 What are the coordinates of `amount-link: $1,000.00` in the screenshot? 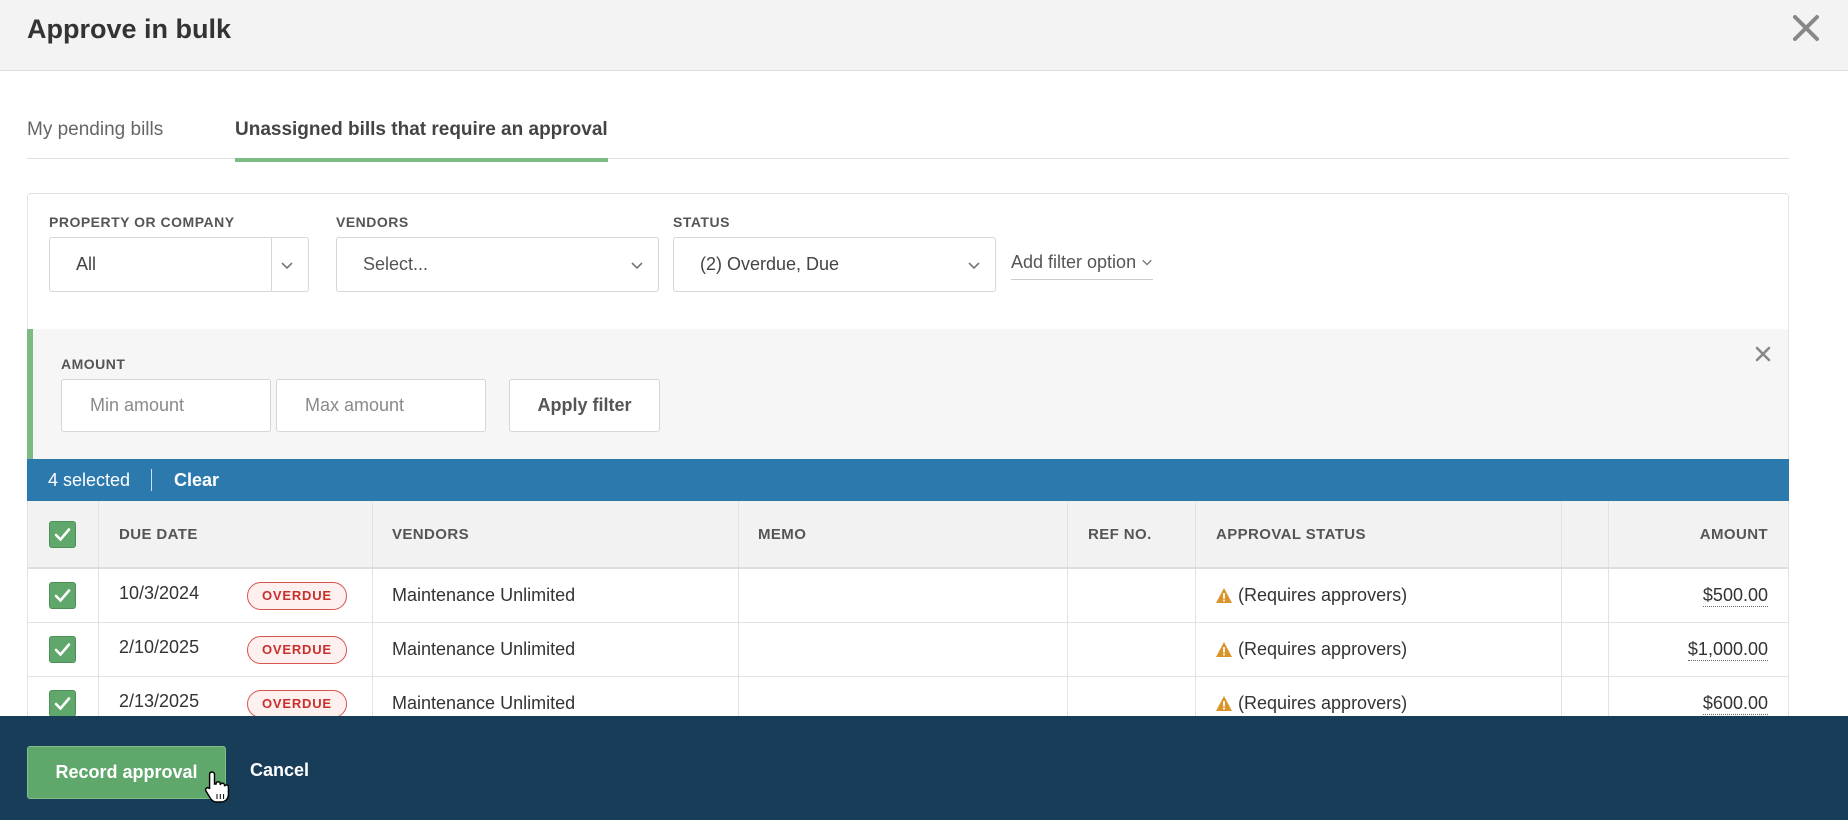 It's located at (1727, 650).